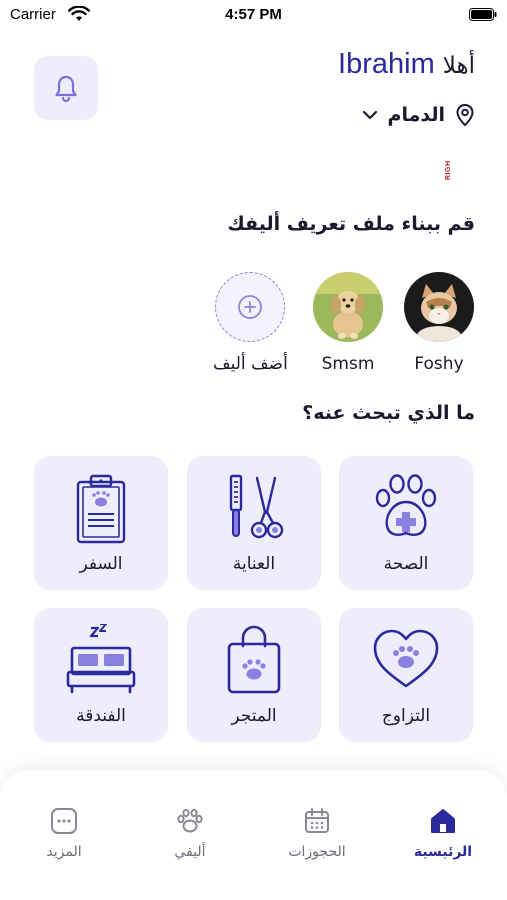 The height and width of the screenshot is (900, 507). I want to click on service-tile-store: المتجر, so click(254, 675).